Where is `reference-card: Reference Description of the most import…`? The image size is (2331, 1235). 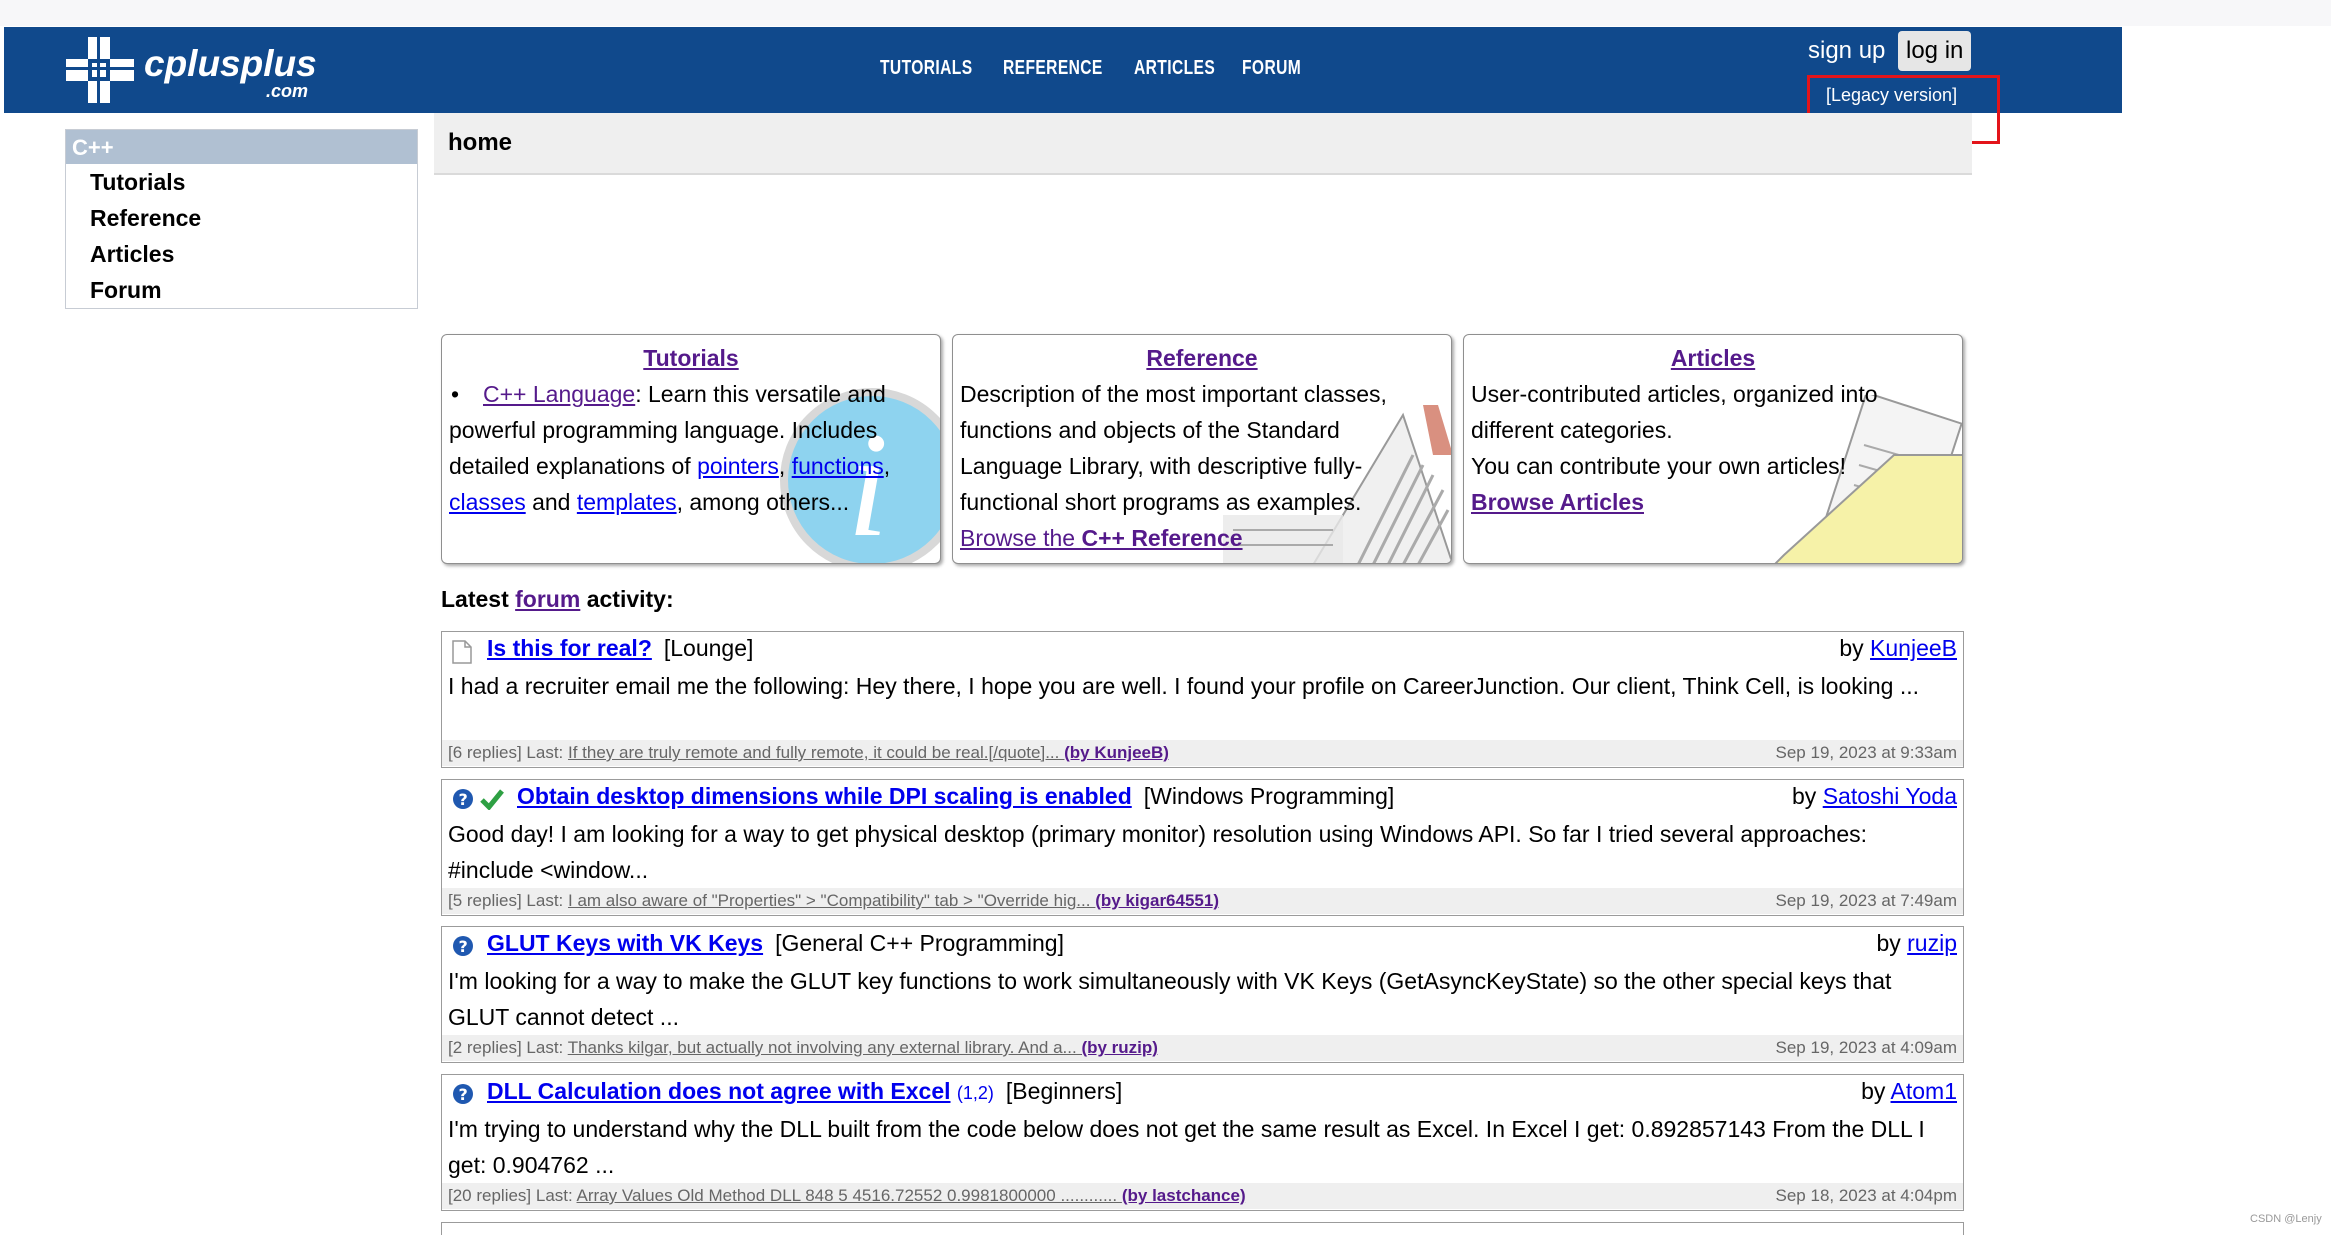
reference-card: Reference Description of the most import… is located at coordinates (1202, 449).